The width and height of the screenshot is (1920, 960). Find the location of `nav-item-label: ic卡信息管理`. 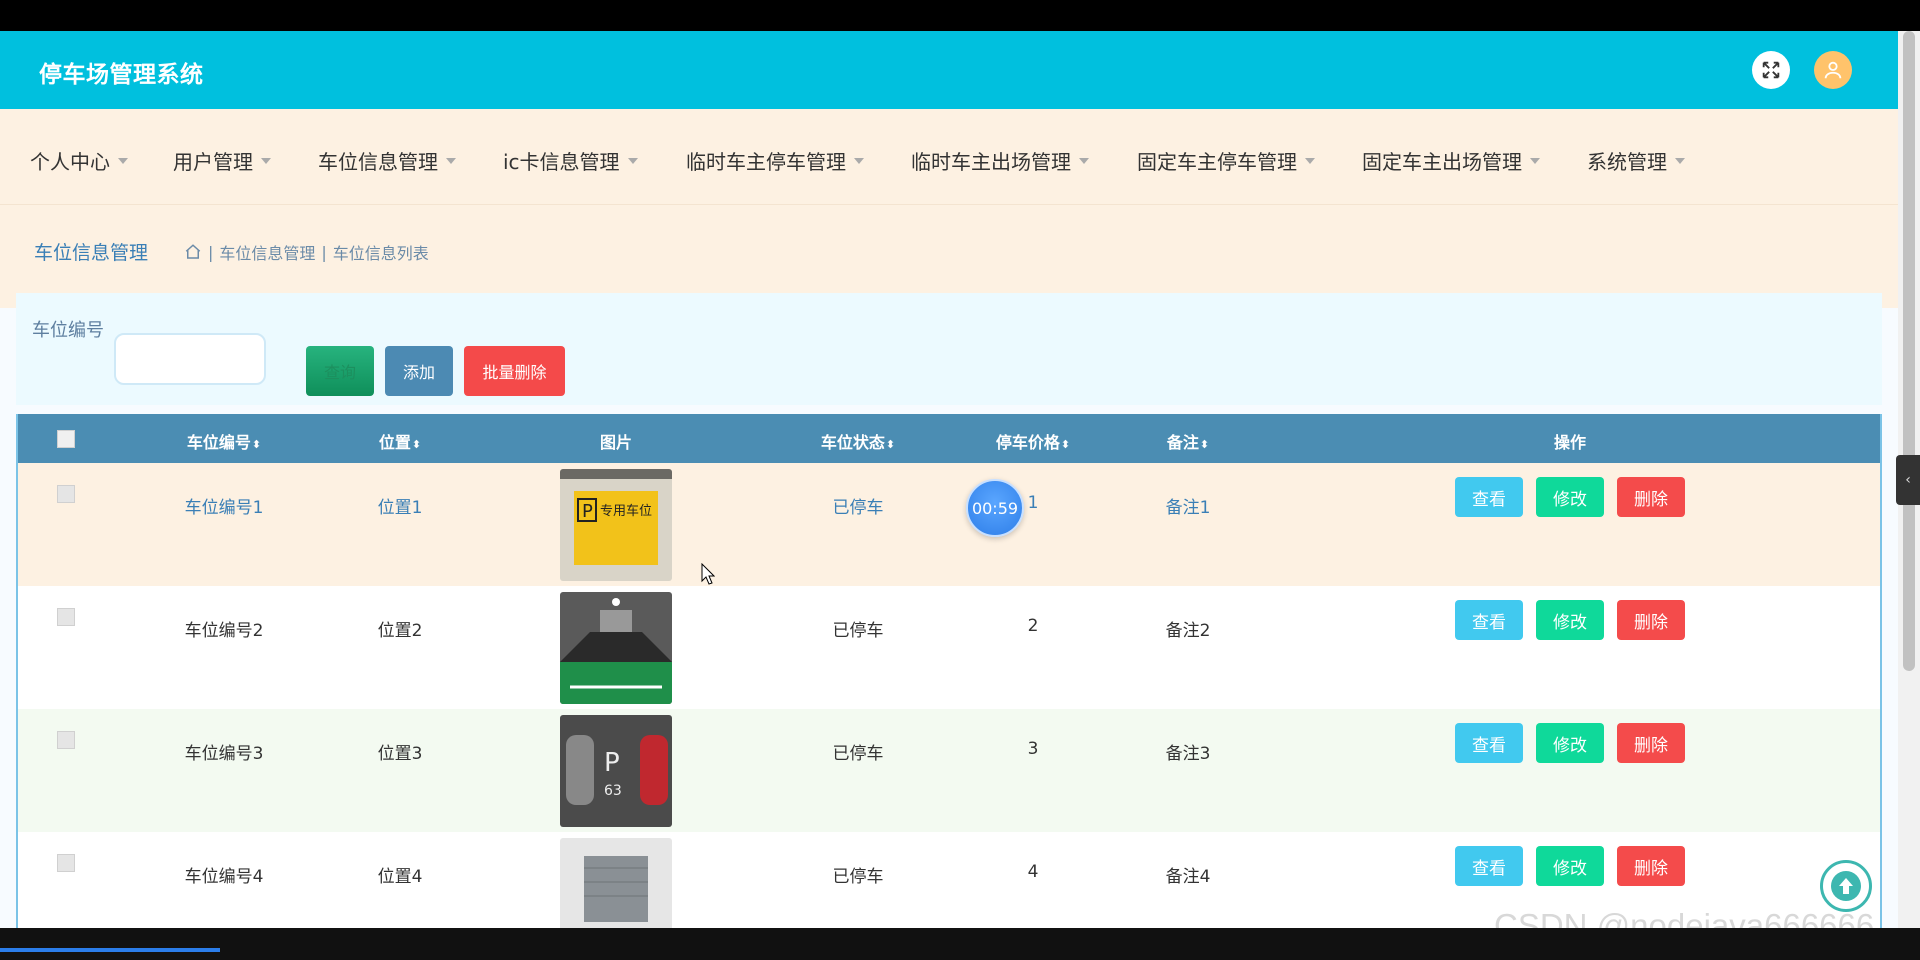

nav-item-label: ic卡信息管理 is located at coordinates (561, 162).